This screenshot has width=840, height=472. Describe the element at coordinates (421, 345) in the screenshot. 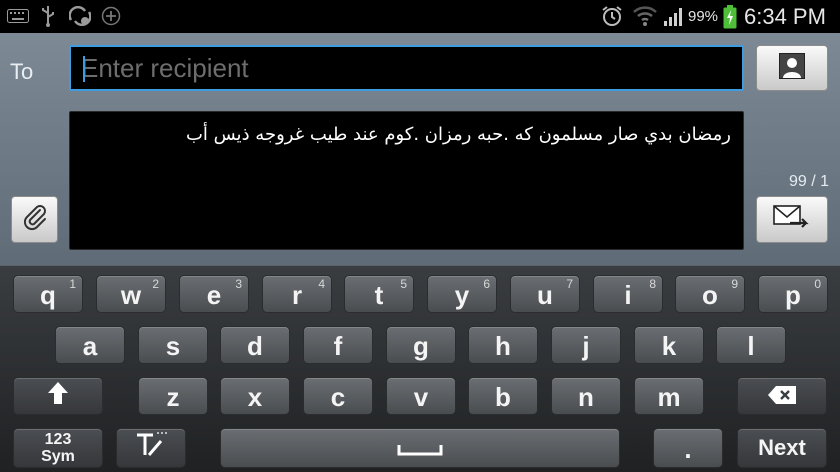

I see `key-g: g` at that location.